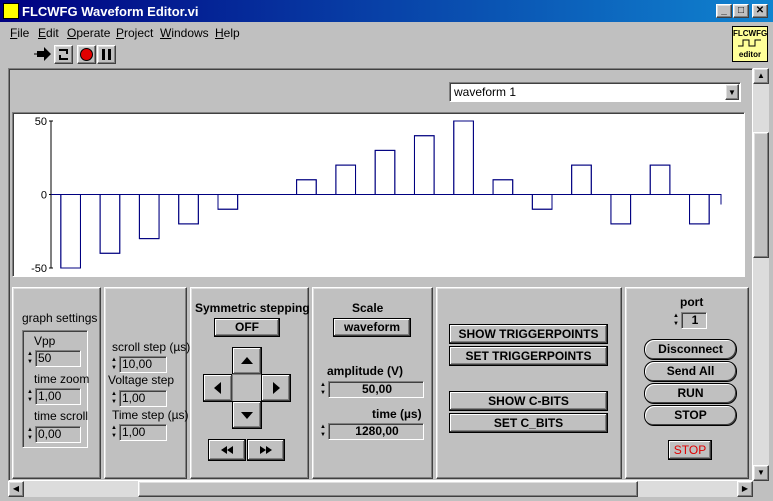  I want to click on step-center-pad, so click(247, 388).